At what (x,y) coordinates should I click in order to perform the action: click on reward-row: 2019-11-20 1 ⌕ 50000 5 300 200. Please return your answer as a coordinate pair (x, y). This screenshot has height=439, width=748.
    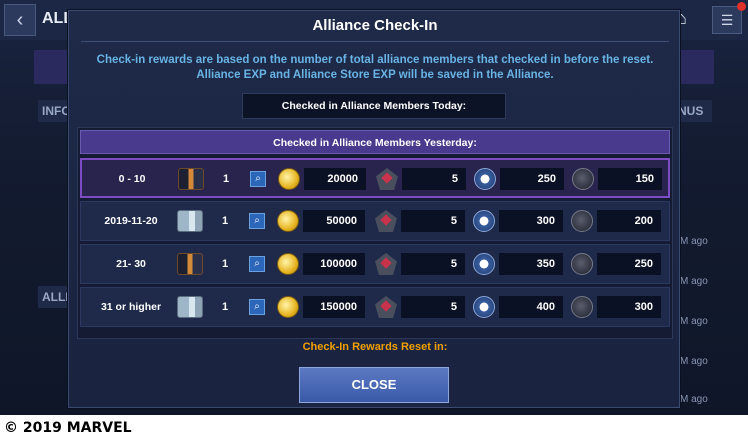
    Looking at the image, I should click on (375, 221).